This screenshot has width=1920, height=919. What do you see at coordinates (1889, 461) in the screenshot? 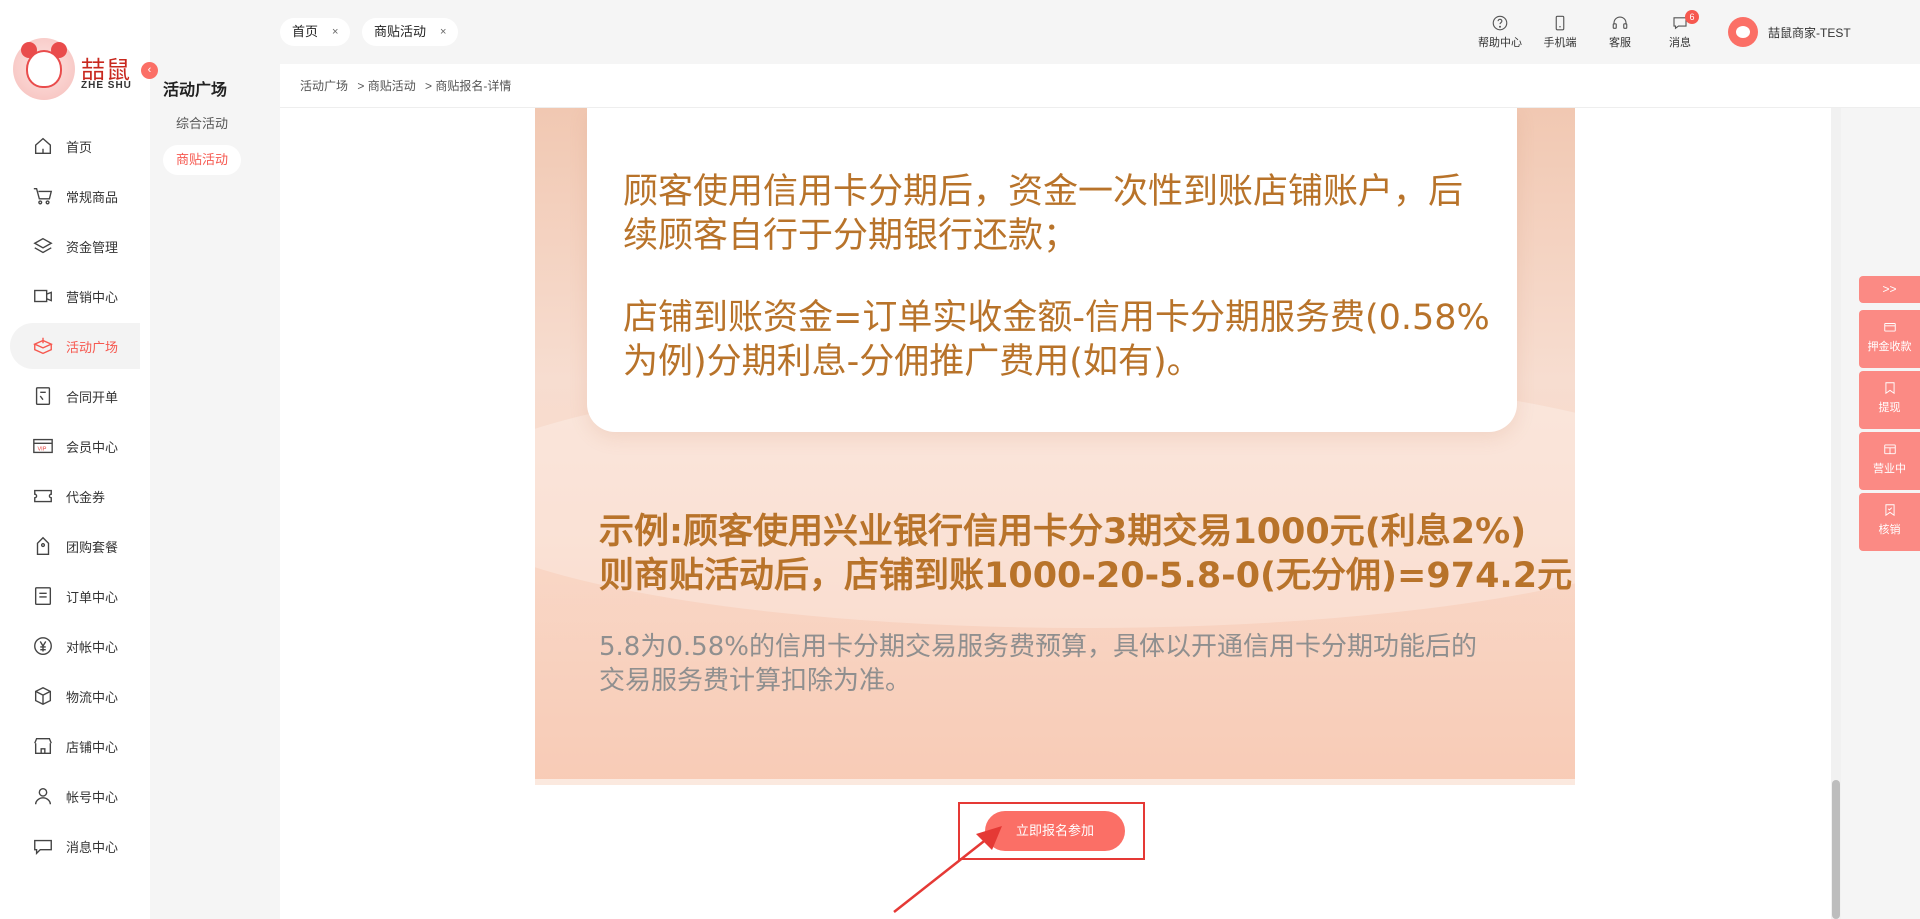
I see `business-status-button: 营业中` at bounding box center [1889, 461].